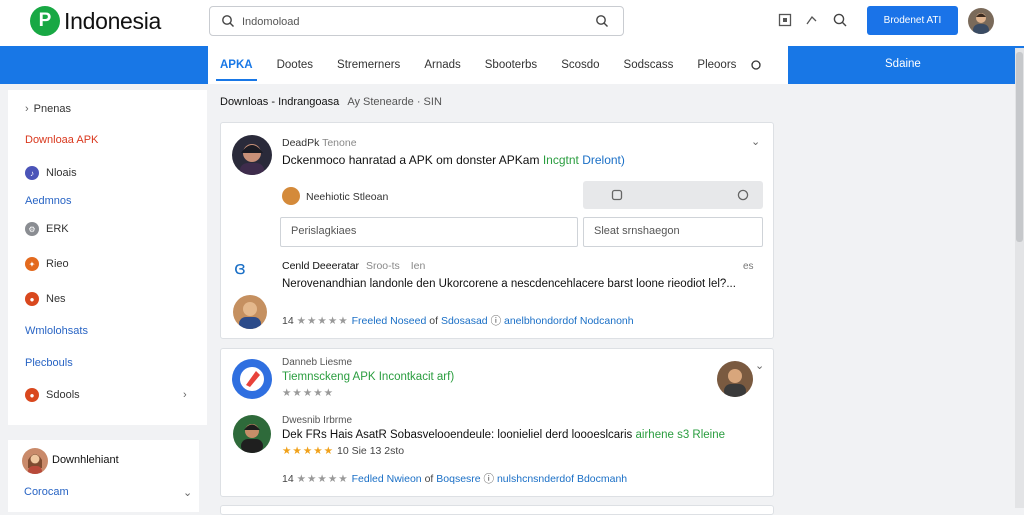 The image size is (1024, 515). Describe the element at coordinates (48, 109) in the screenshot. I see `sidebar-item-pnenas: › Pnenas` at that location.